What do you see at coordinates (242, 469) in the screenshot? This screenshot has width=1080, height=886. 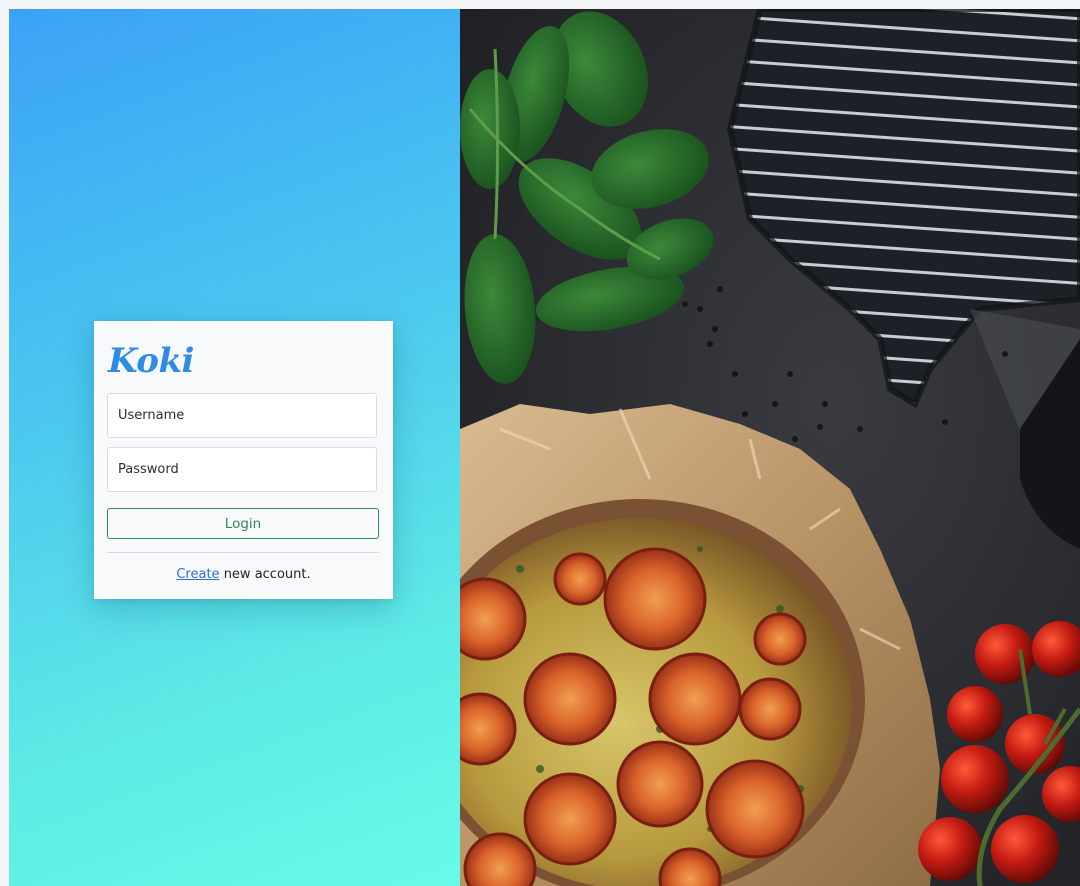 I see `password-input` at bounding box center [242, 469].